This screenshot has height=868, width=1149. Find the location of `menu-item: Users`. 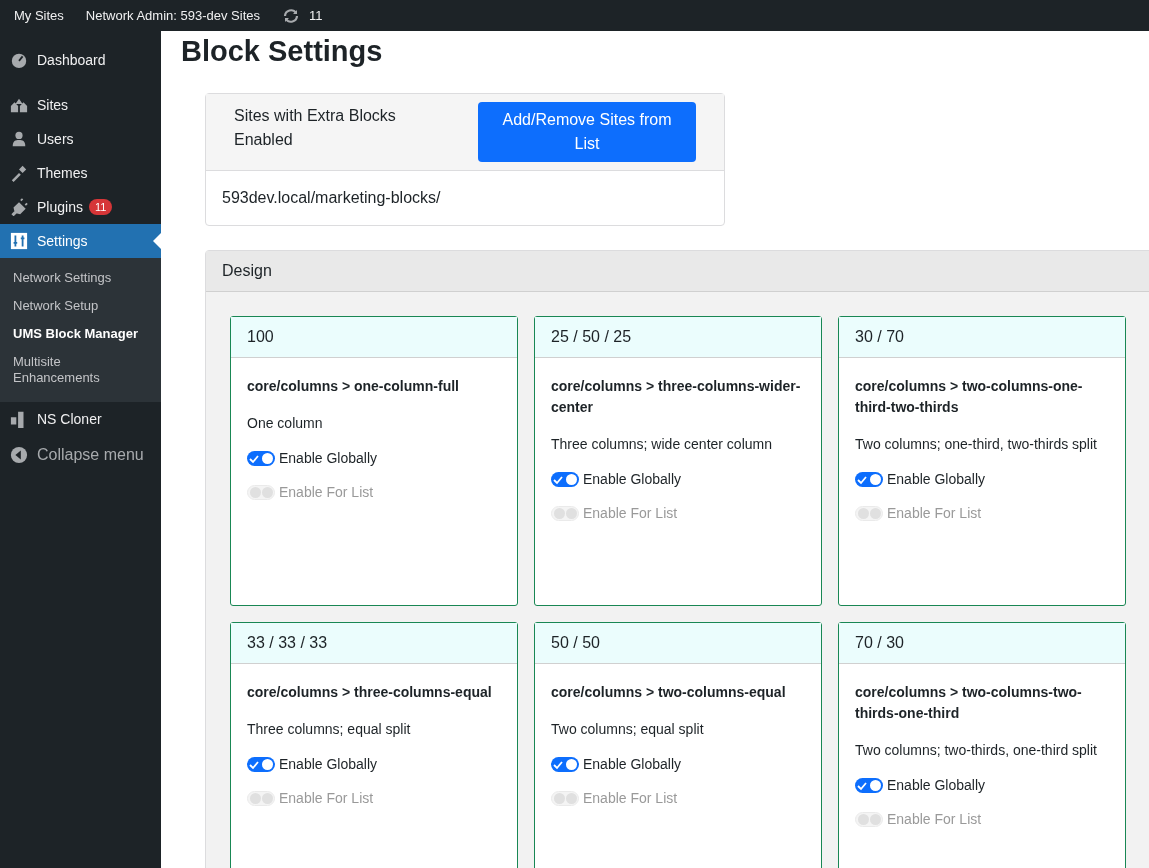

menu-item: Users is located at coordinates (80, 139).